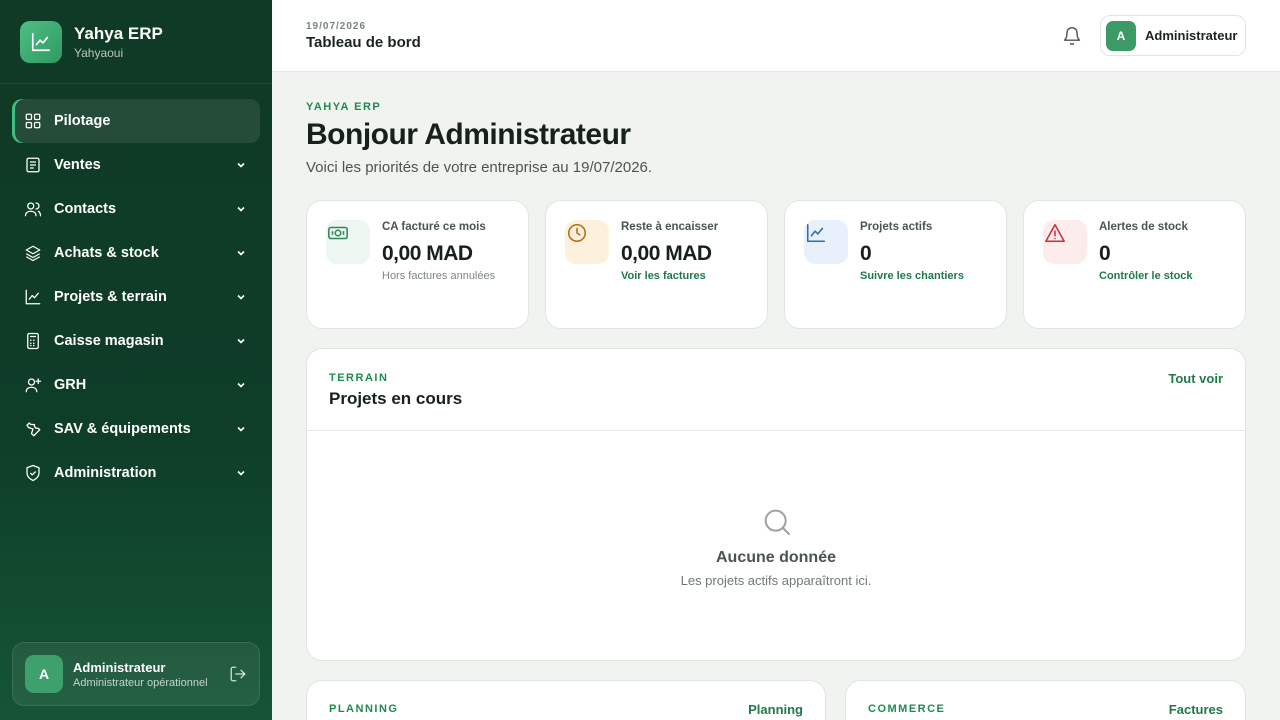 This screenshot has width=1280, height=720. I want to click on kpi-card-alertes: Alertes de stock 0 Contrôler le stock, so click(1134, 264).